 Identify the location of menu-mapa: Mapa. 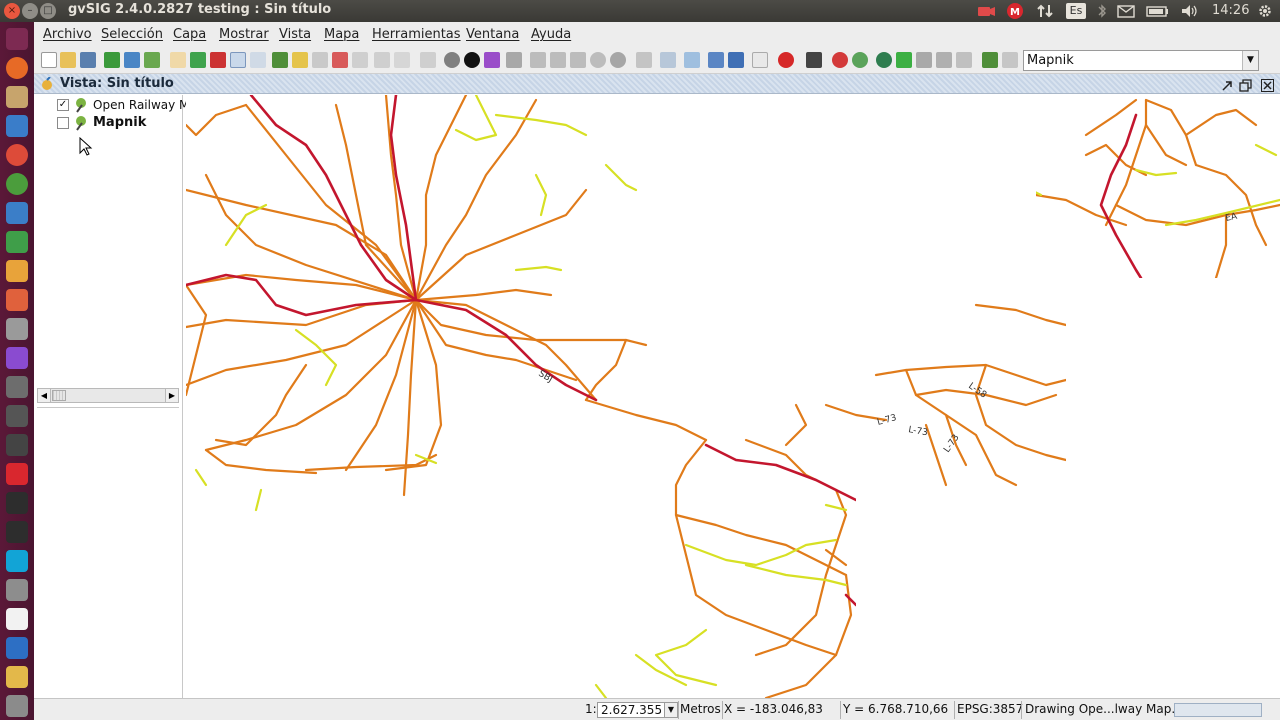
(341, 34).